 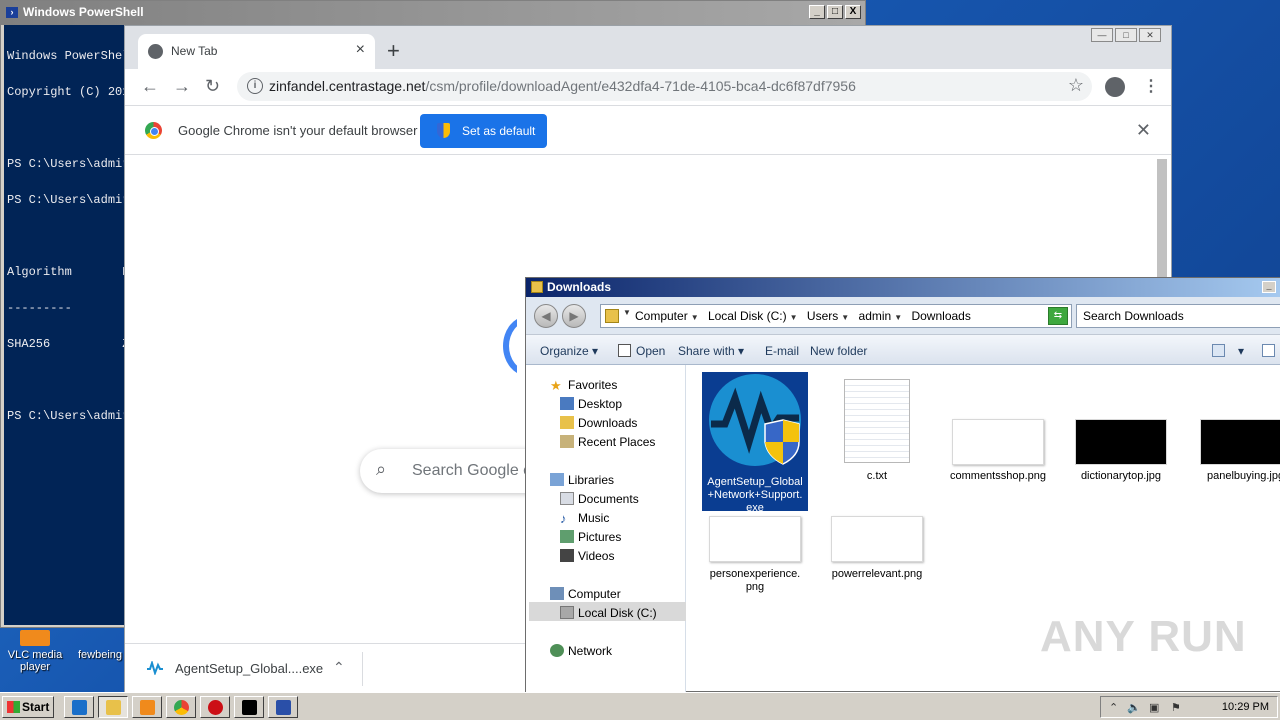 What do you see at coordinates (249, 707) in the screenshot?
I see `taskbar-cmd` at bounding box center [249, 707].